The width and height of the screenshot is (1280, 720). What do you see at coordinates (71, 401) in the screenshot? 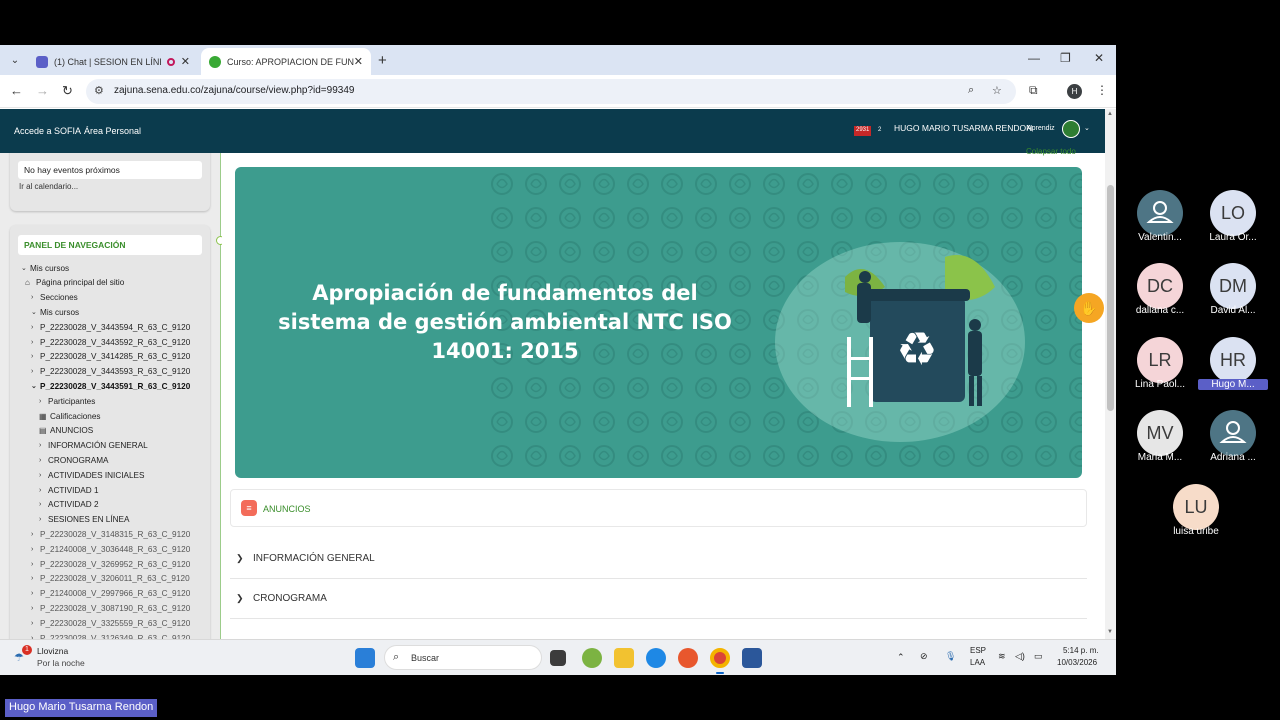
I see `nav-tree-label: Participantes` at bounding box center [71, 401].